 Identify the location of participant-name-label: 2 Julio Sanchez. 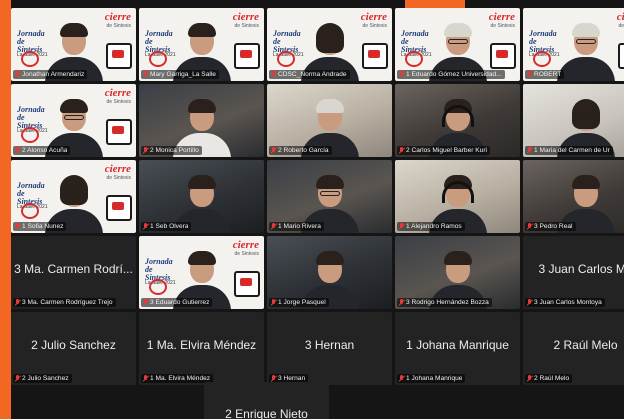
(42, 378).